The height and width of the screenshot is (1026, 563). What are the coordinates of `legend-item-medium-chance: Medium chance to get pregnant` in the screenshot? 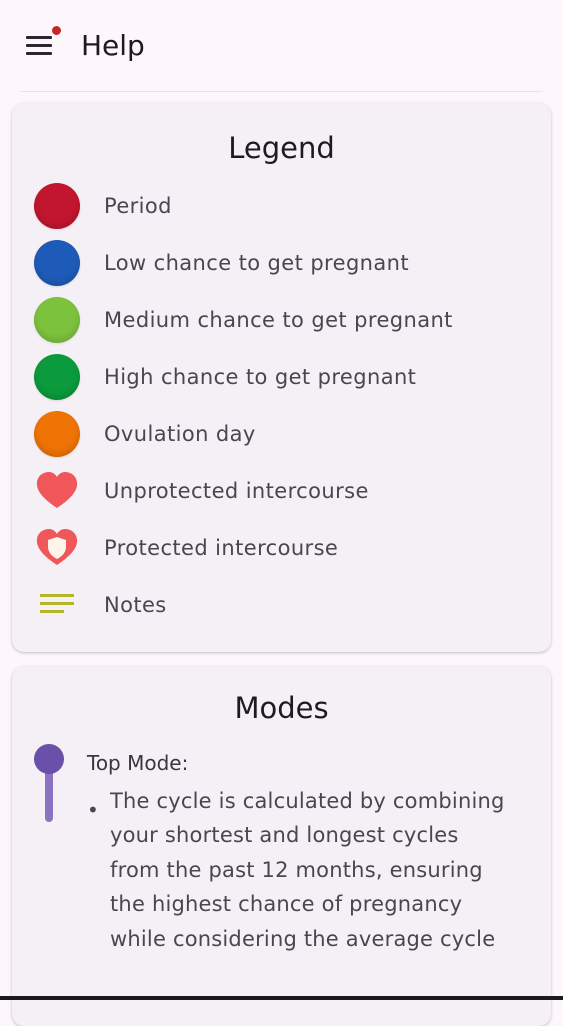 It's located at (281, 321).